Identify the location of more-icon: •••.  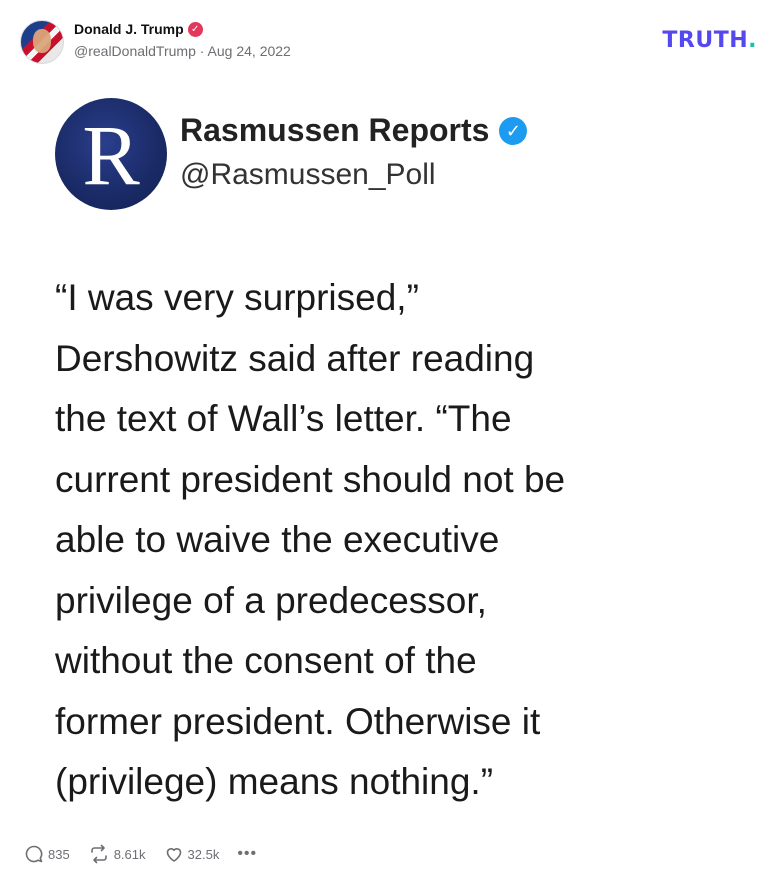
(247, 853).